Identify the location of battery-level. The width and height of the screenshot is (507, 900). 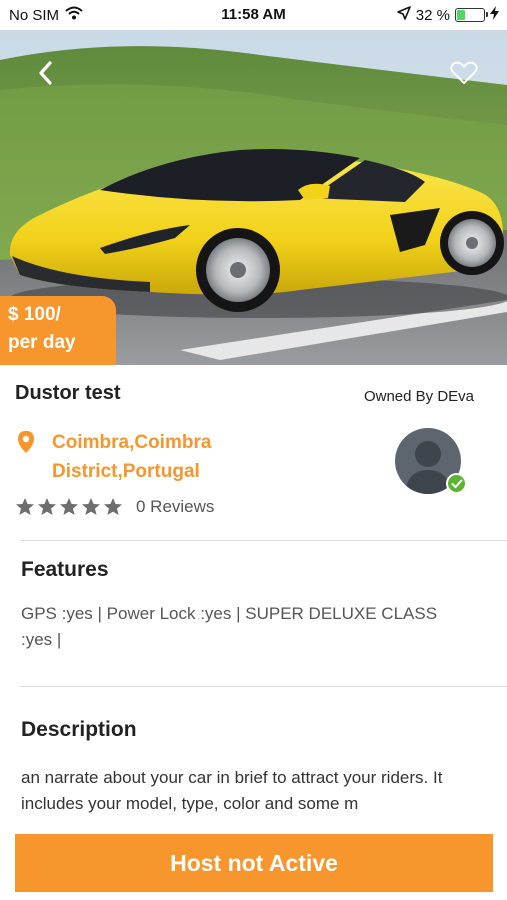
(461, 15).